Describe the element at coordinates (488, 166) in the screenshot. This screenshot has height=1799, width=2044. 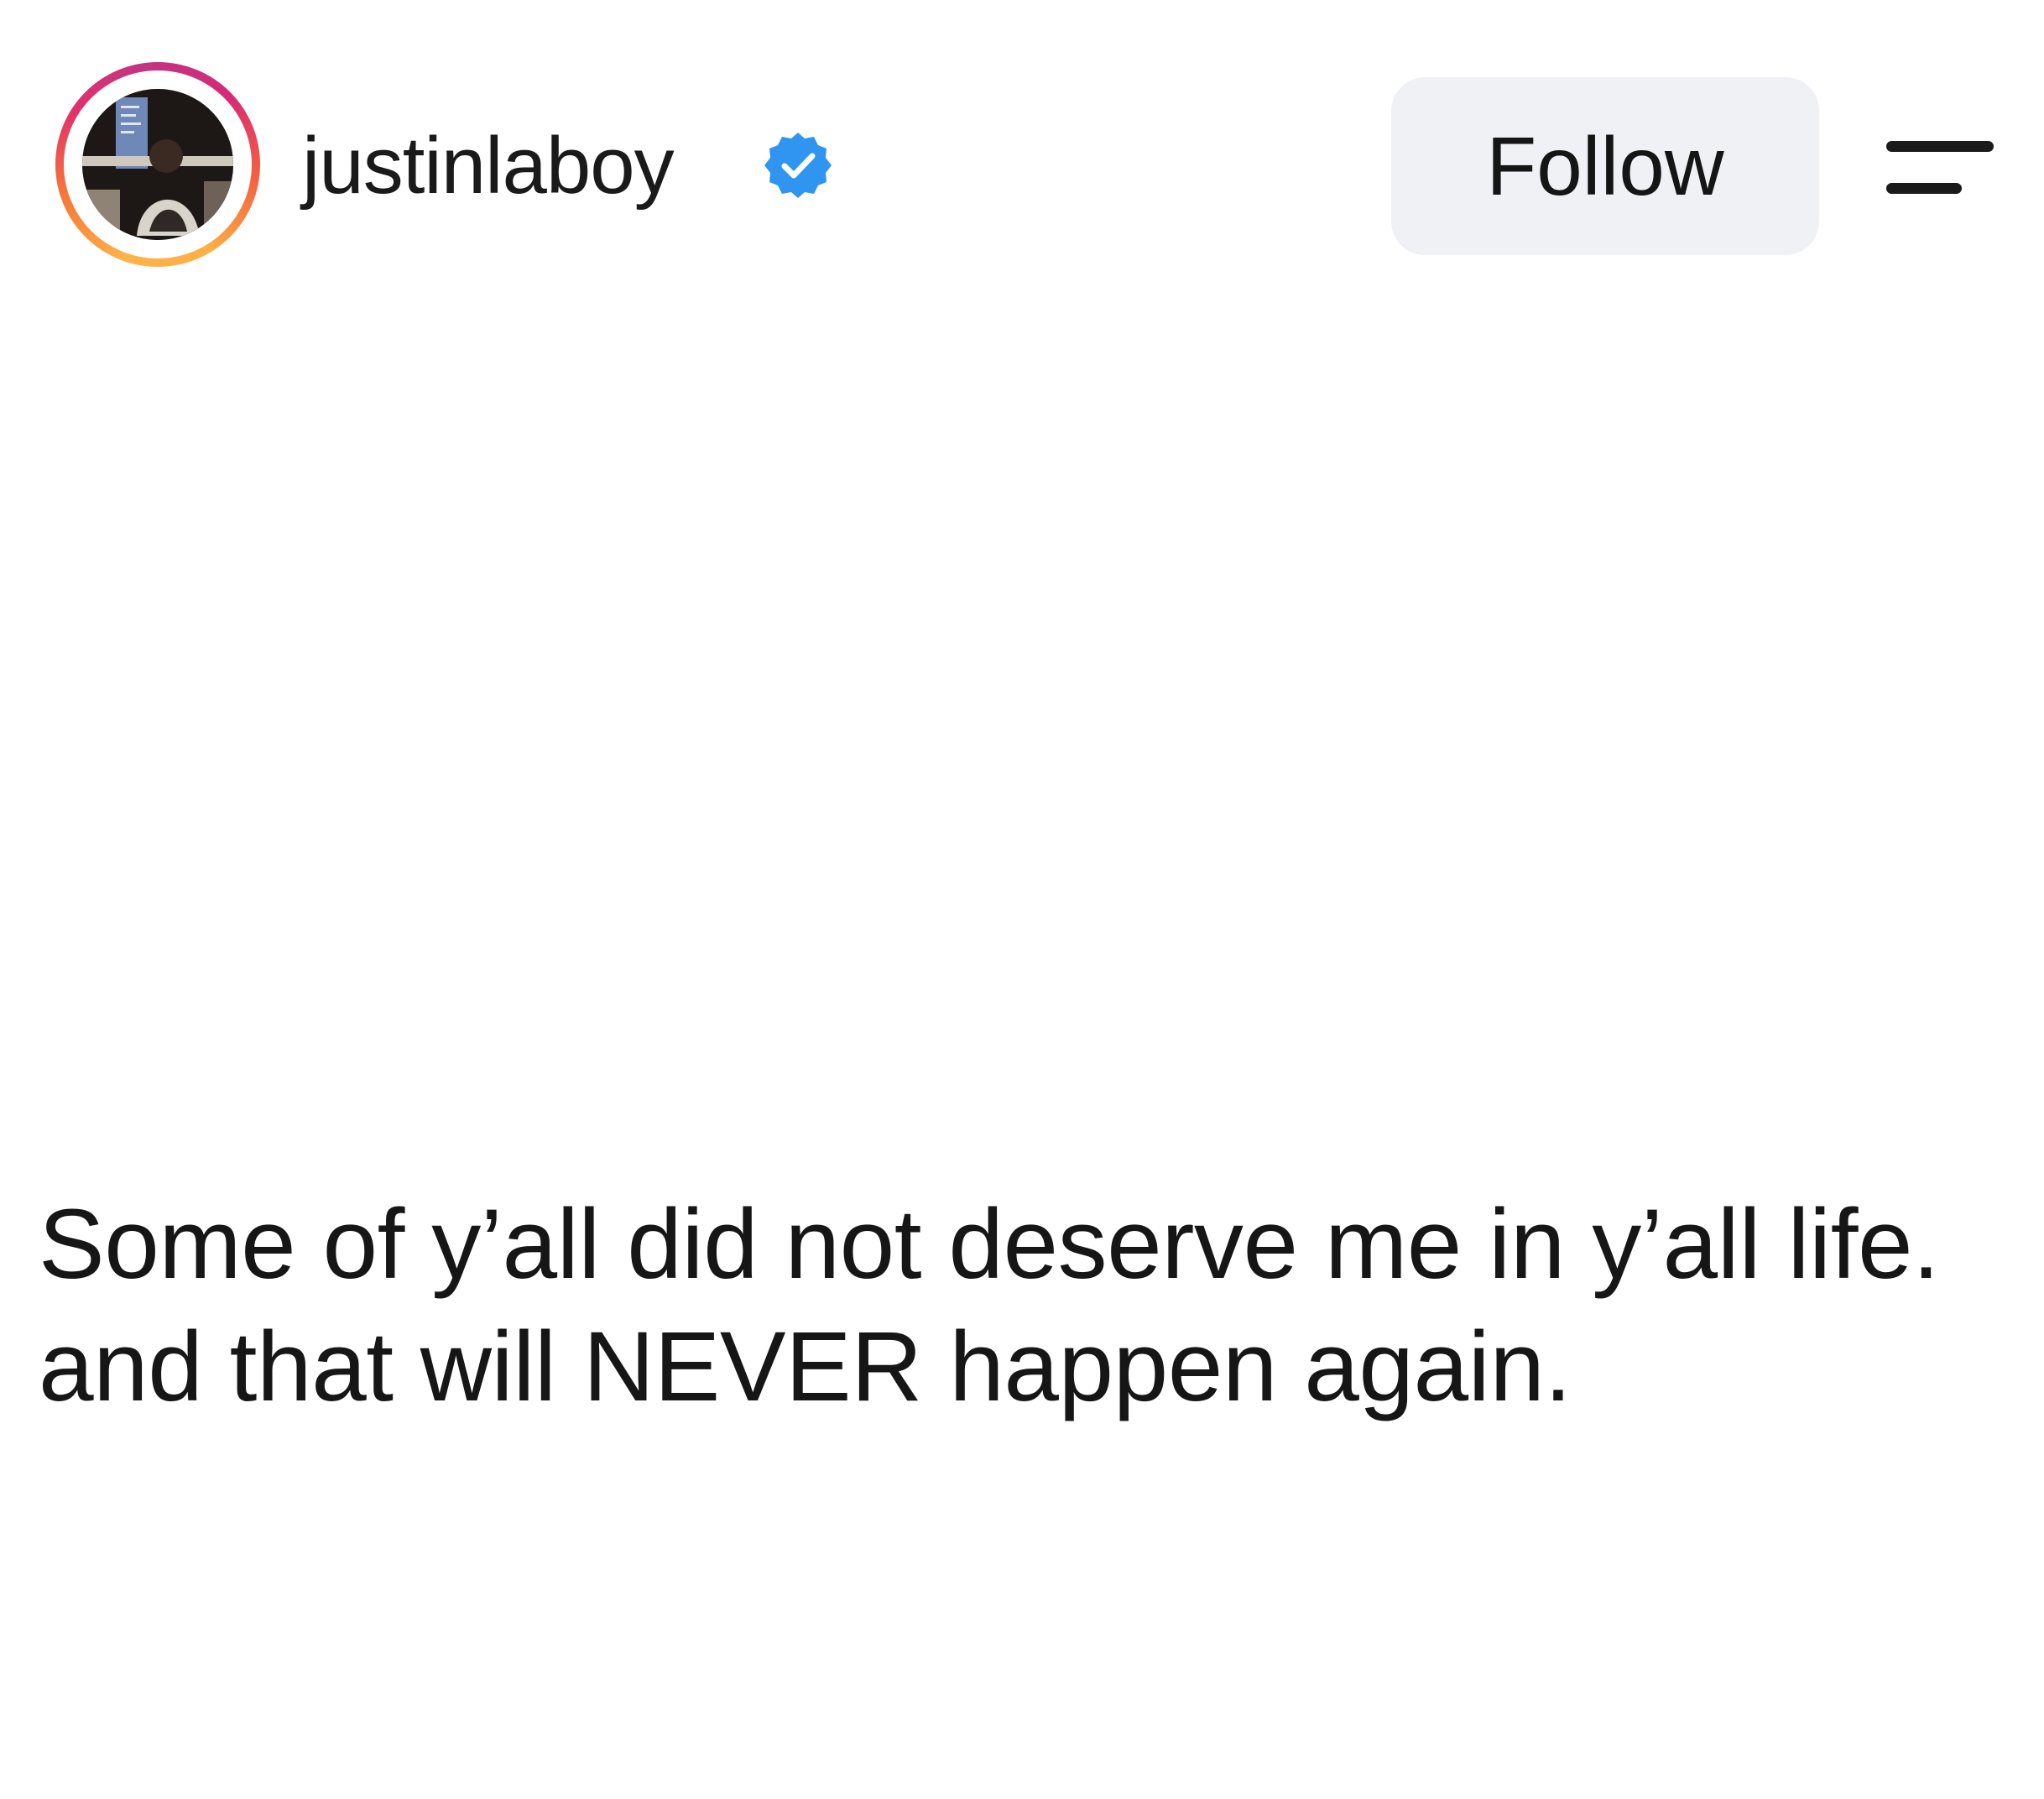
I see `username: justinlaboy` at that location.